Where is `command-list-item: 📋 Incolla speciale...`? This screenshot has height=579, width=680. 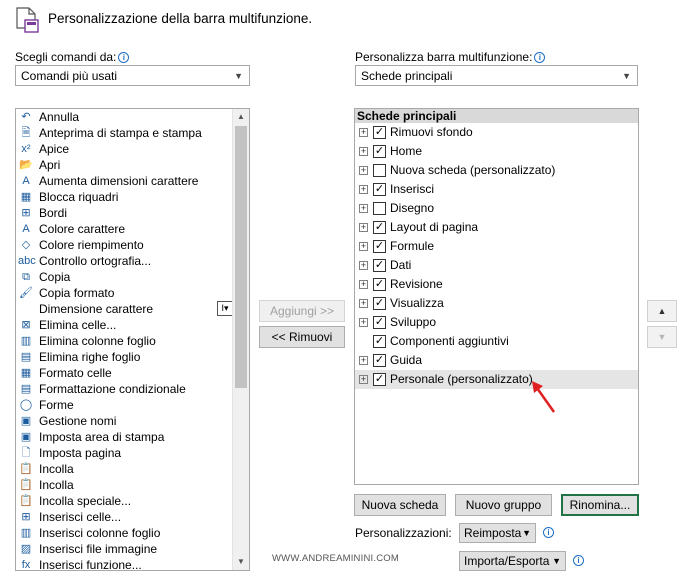
command-list-item: 📋 Incolla speciale... is located at coordinates (132, 501).